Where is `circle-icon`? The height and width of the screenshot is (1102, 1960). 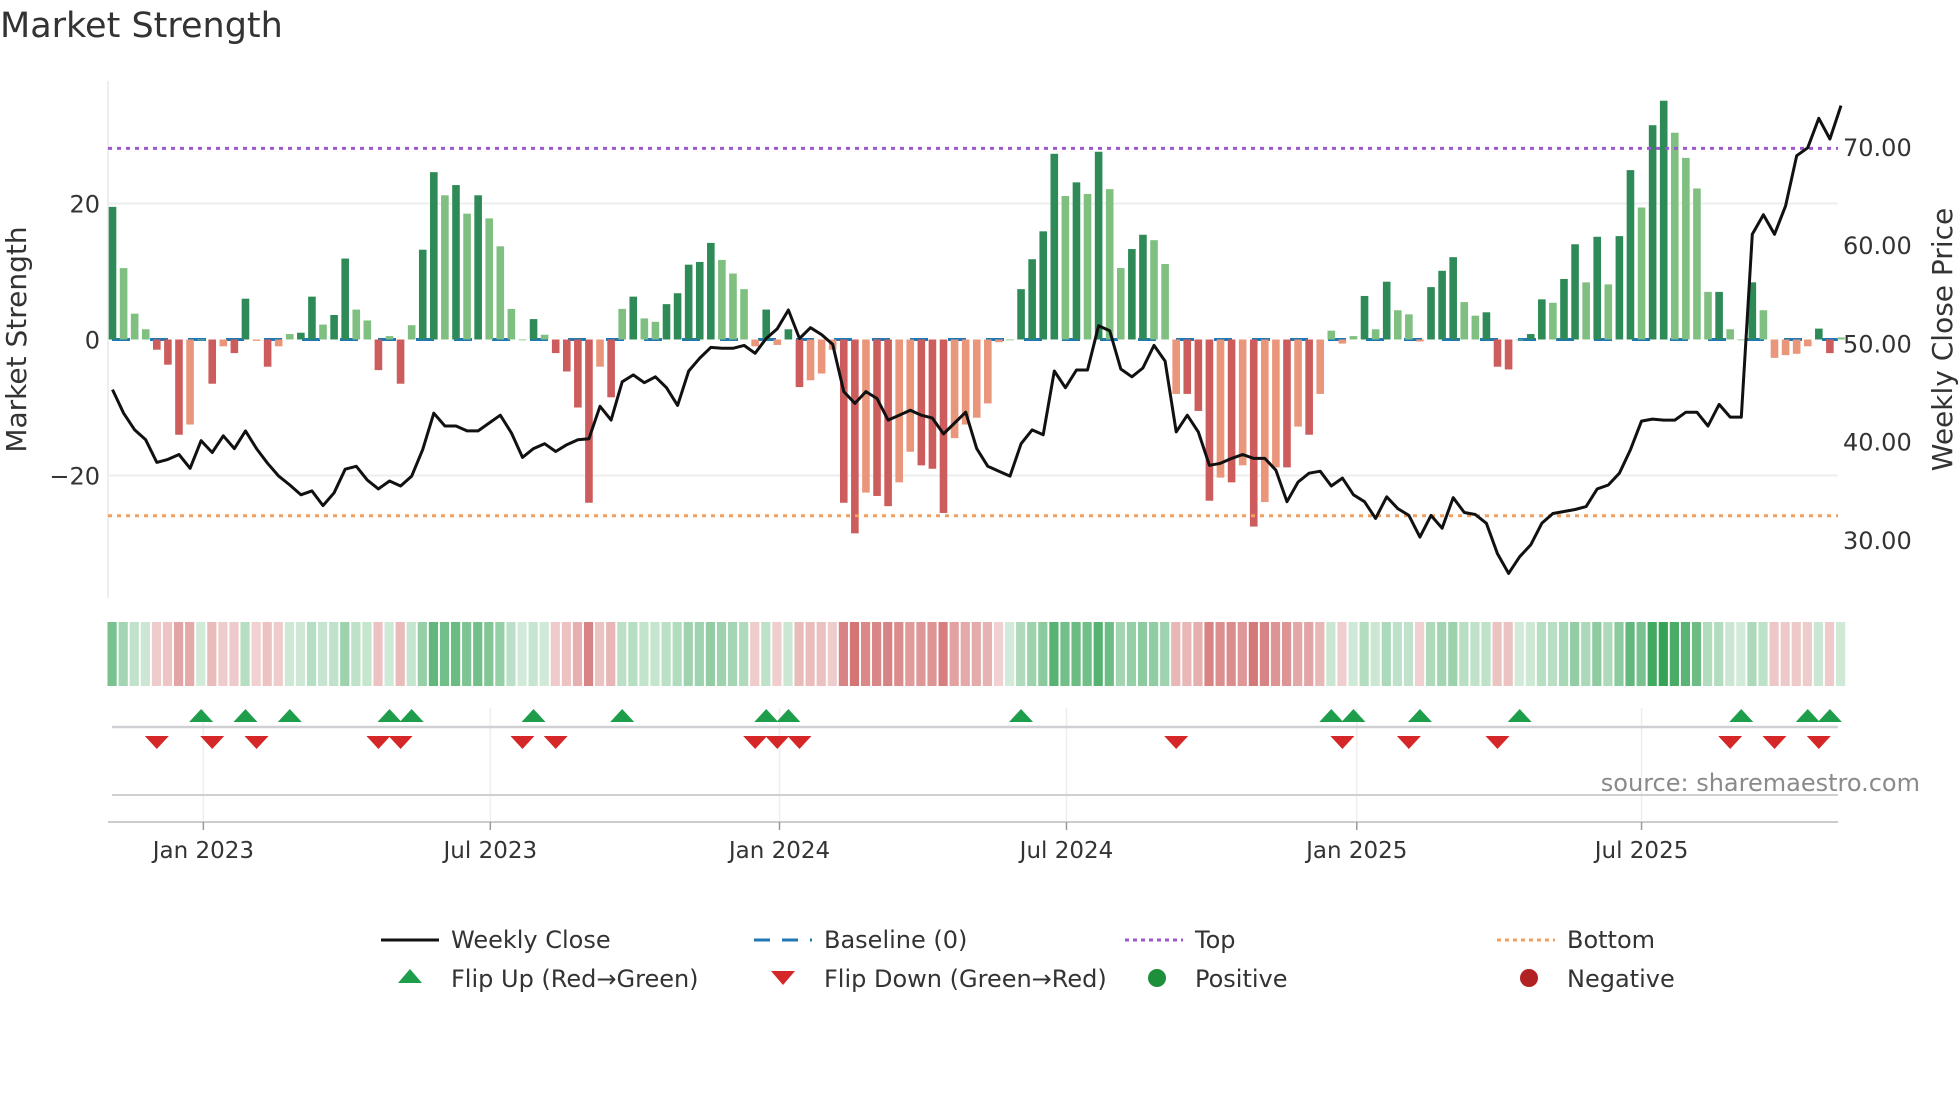 circle-icon is located at coordinates (1157, 978).